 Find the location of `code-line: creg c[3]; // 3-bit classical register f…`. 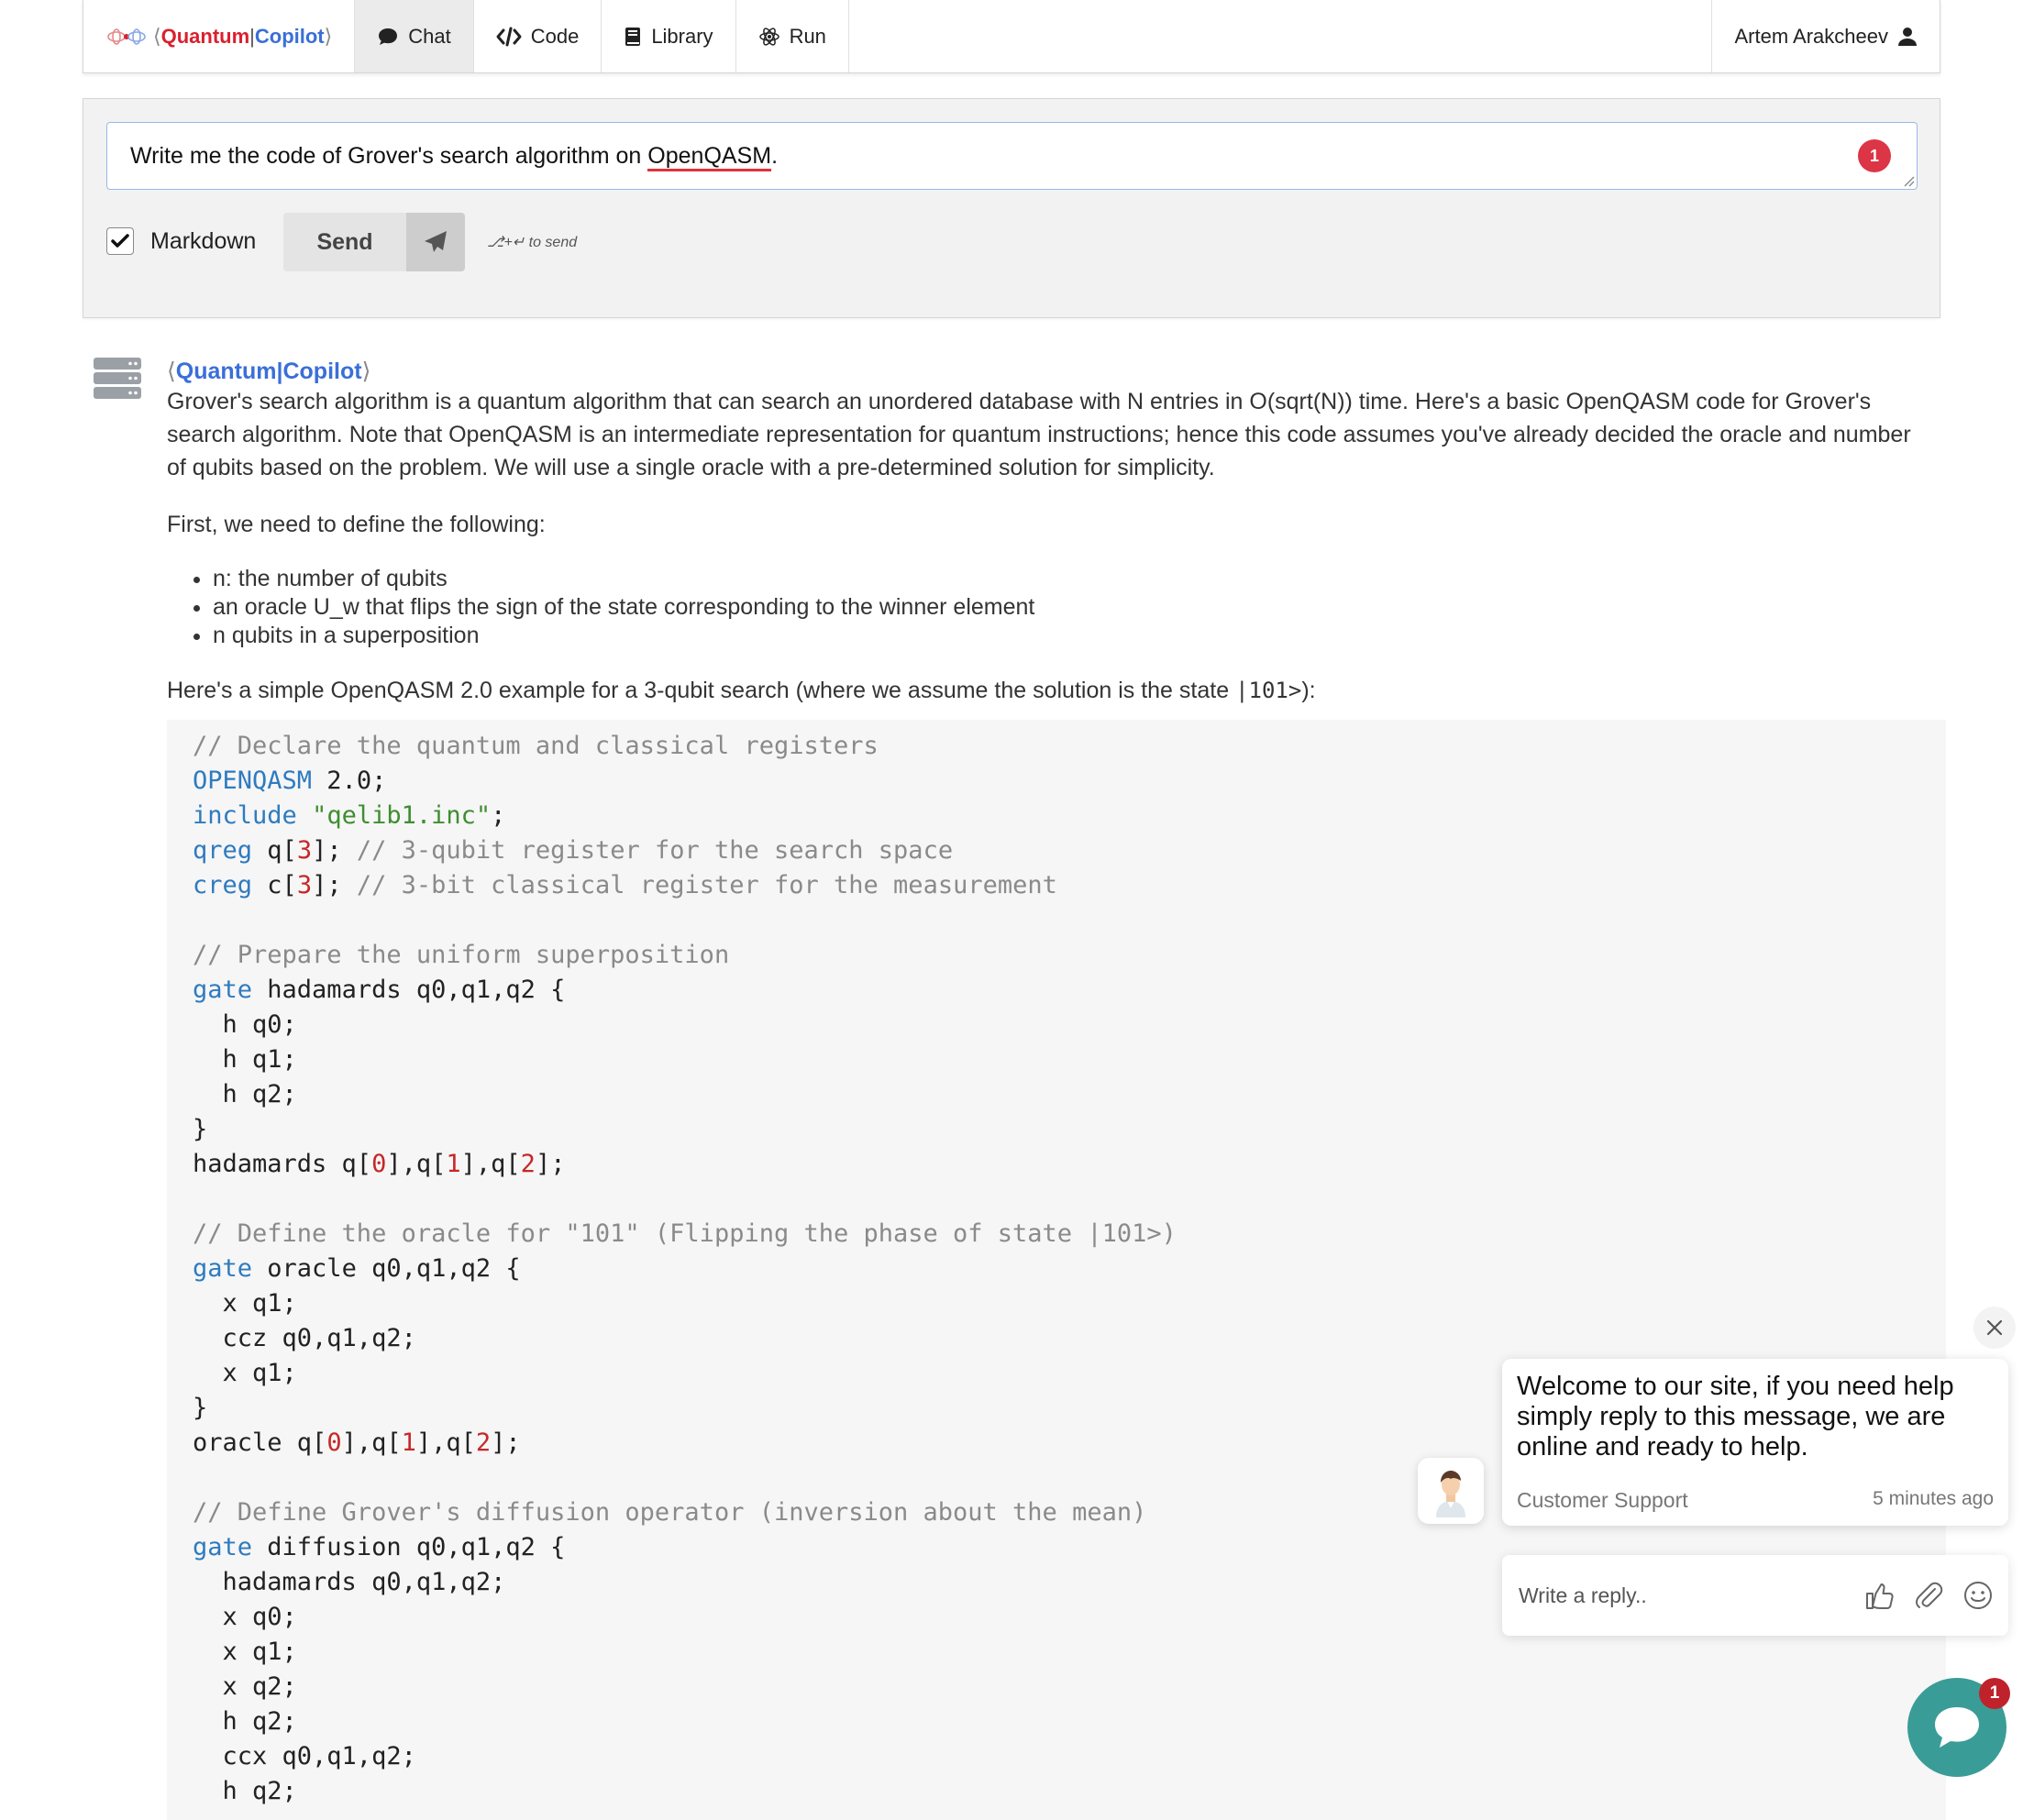

code-line: creg c[3]; // 3-bit classical register f… is located at coordinates (625, 885).